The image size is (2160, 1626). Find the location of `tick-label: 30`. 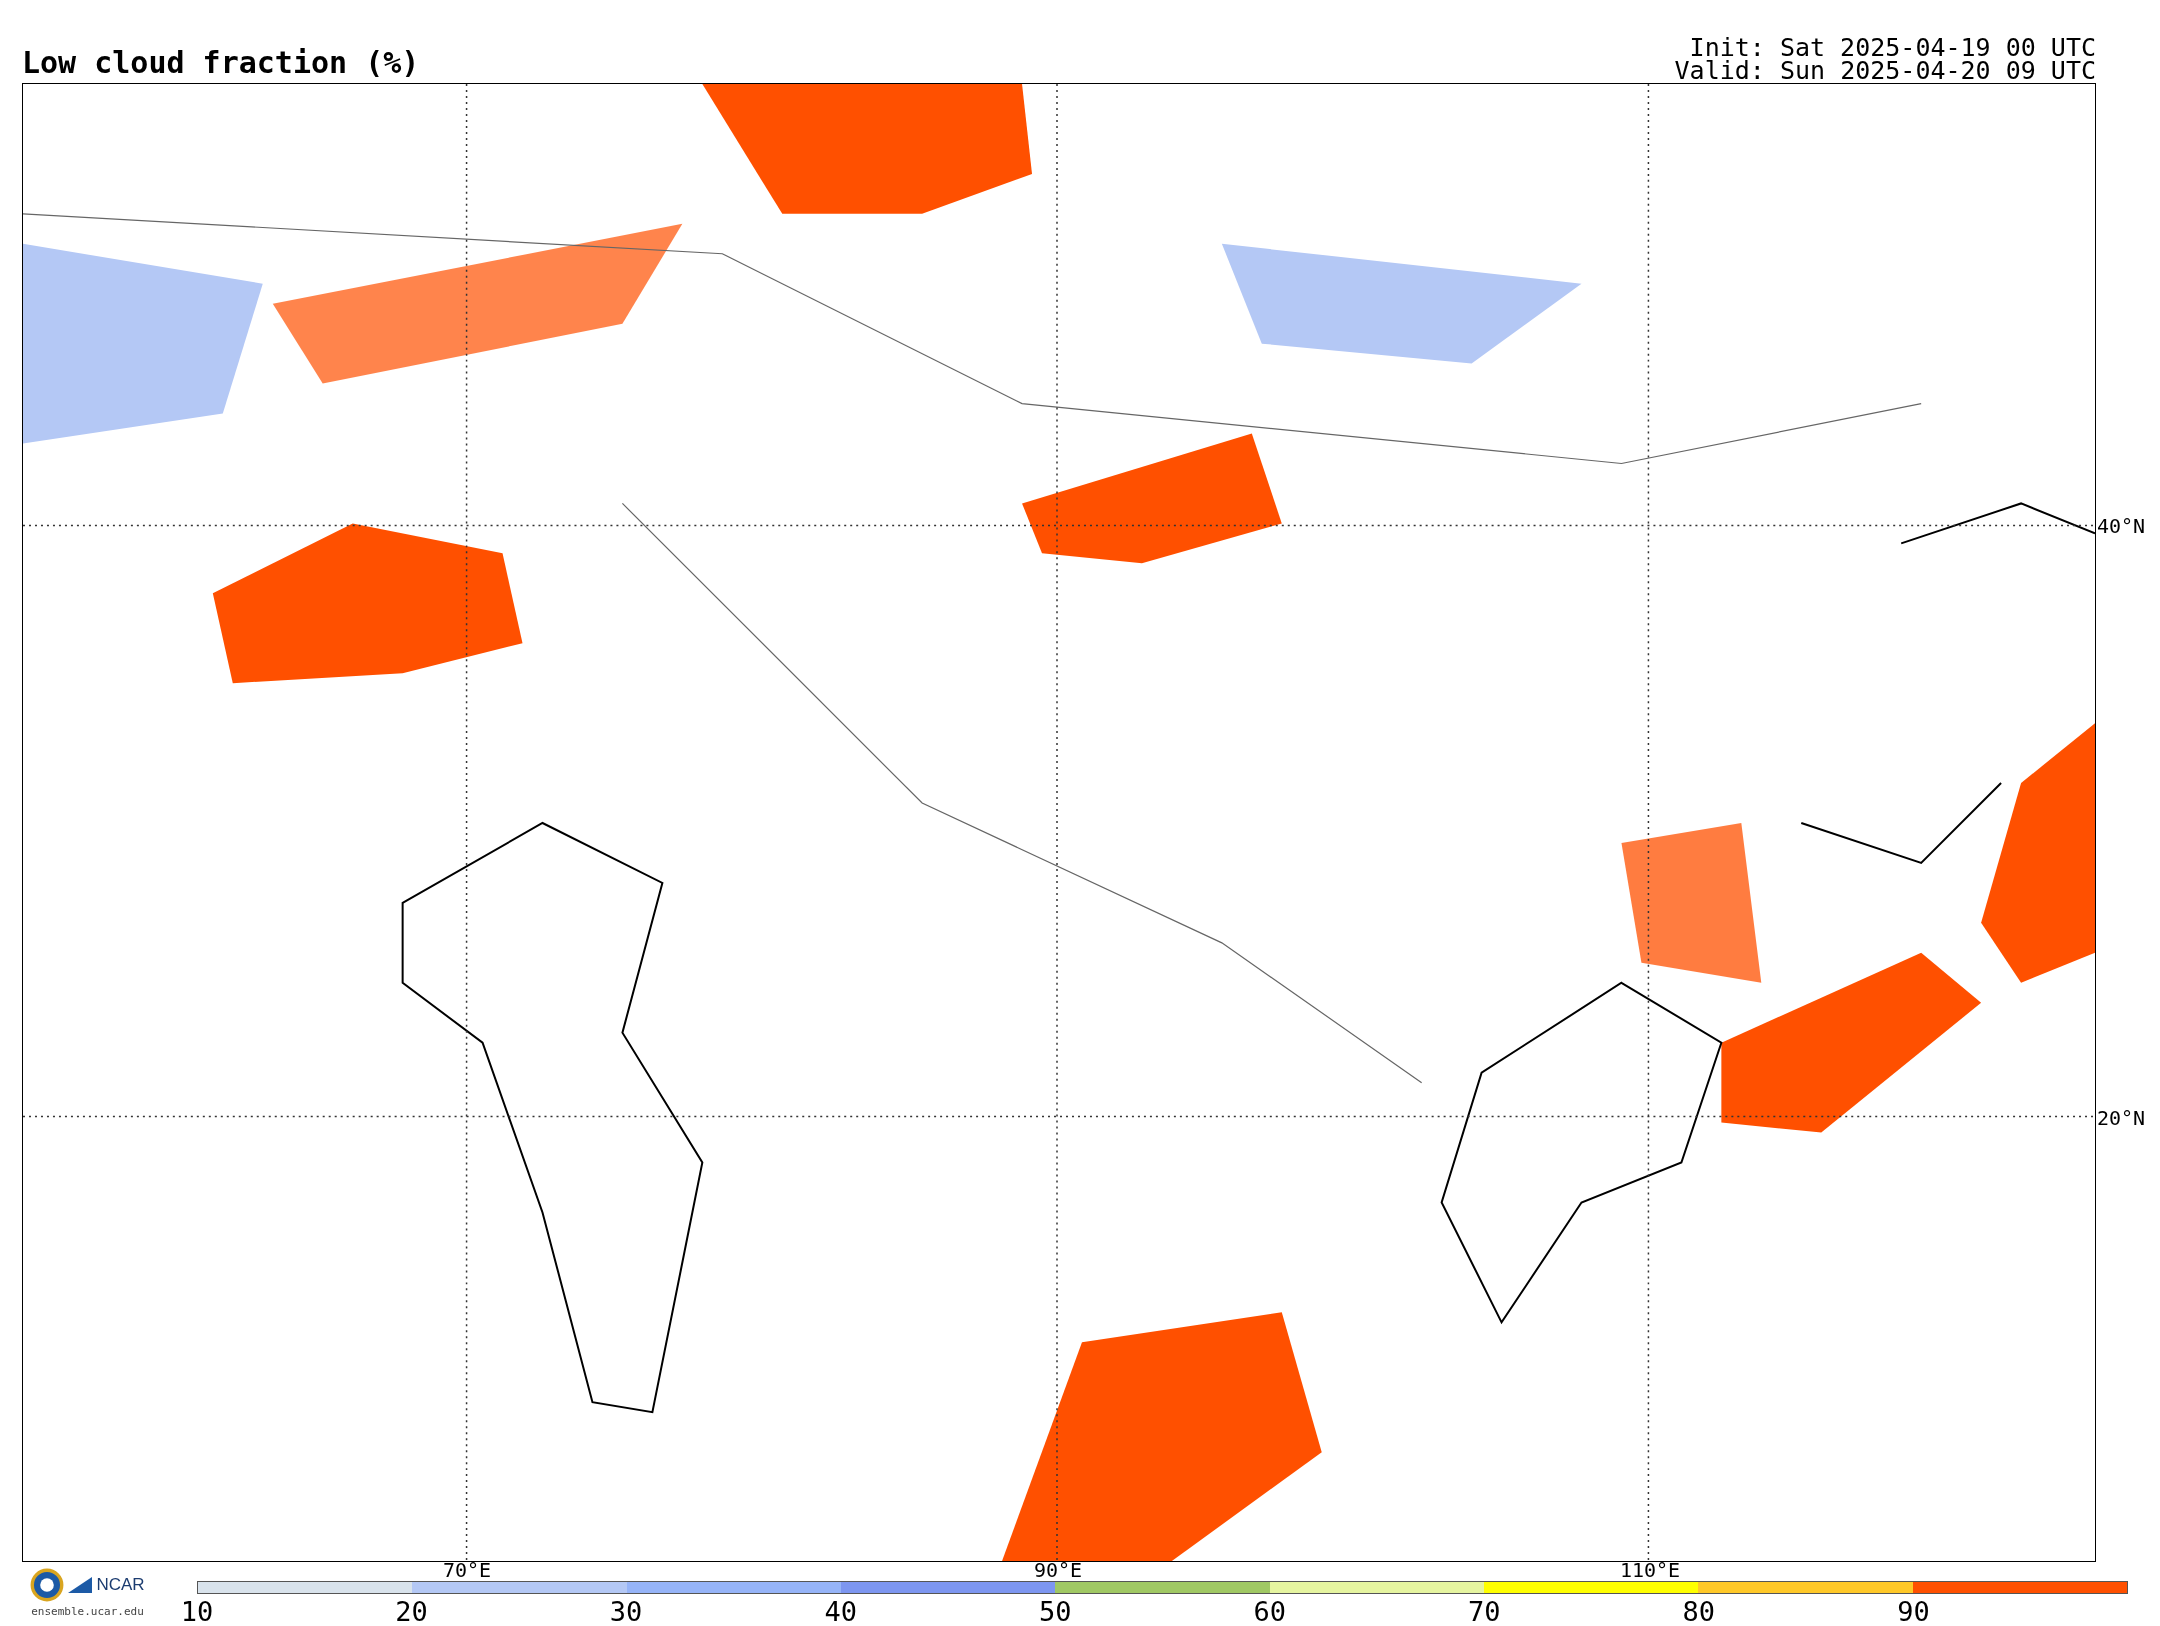

tick-label: 30 is located at coordinates (626, 1611).